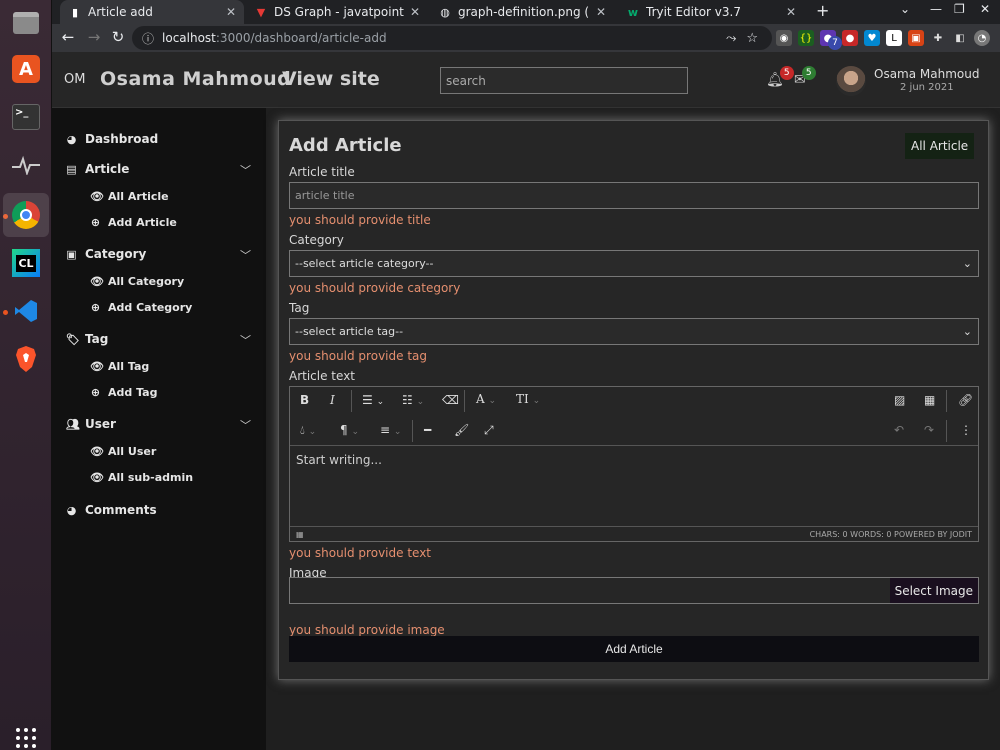  I want to click on sidebar-item-category: ▣ Category, so click(106, 254).